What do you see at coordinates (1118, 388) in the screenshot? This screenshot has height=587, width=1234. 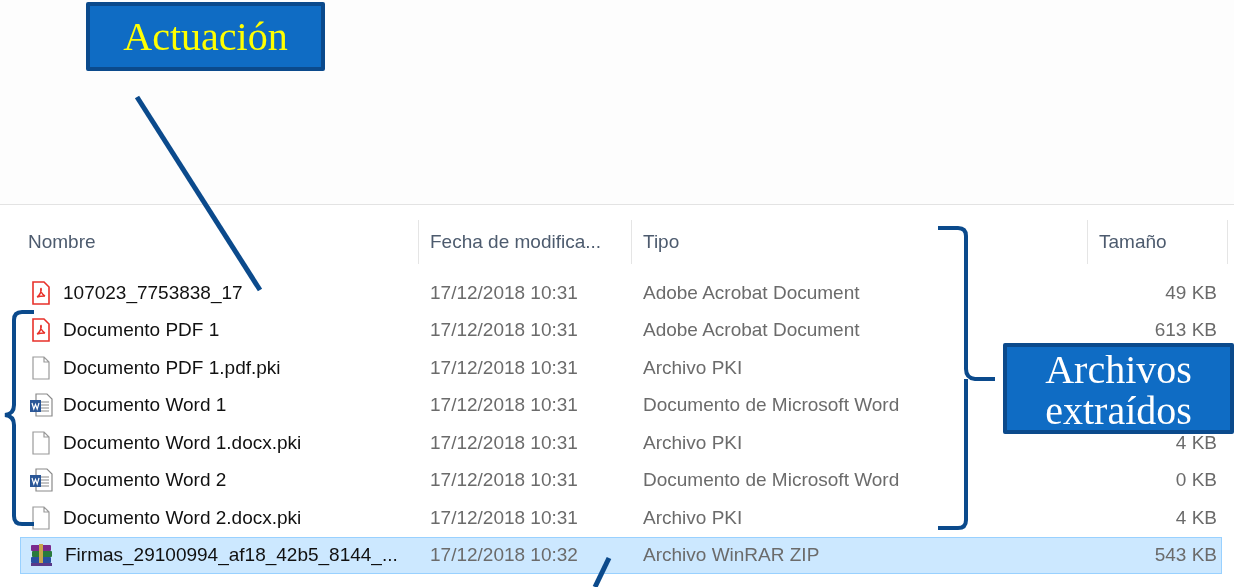 I see `callout-tooltip: Archivos extraídos` at bounding box center [1118, 388].